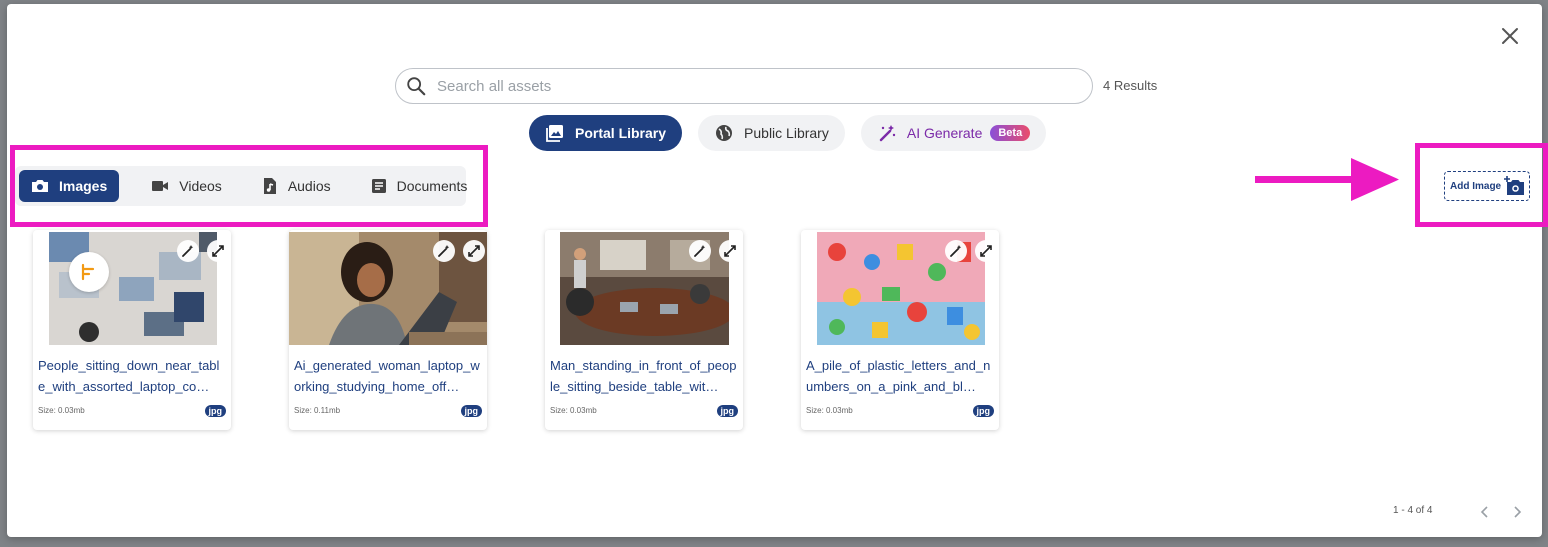 The height and width of the screenshot is (547, 1548). I want to click on tab-ai-generate: AI Generate Beta, so click(953, 133).